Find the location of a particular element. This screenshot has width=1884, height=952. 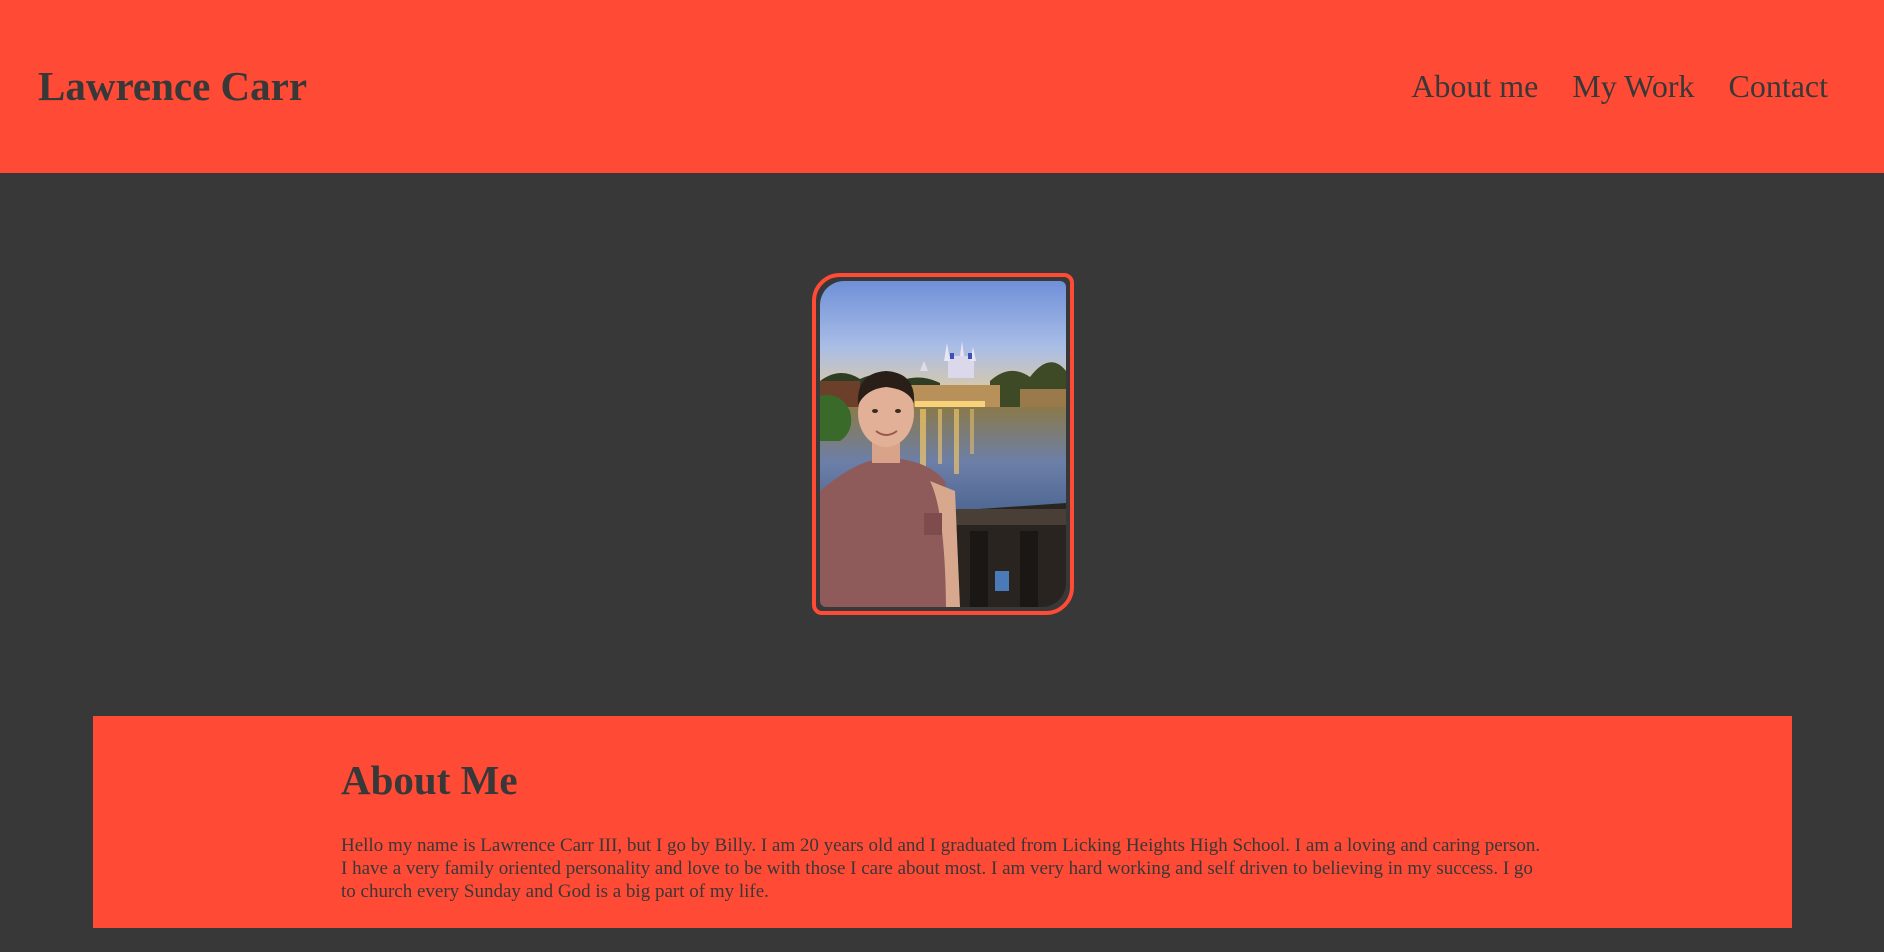

profile-photo is located at coordinates (943, 444).